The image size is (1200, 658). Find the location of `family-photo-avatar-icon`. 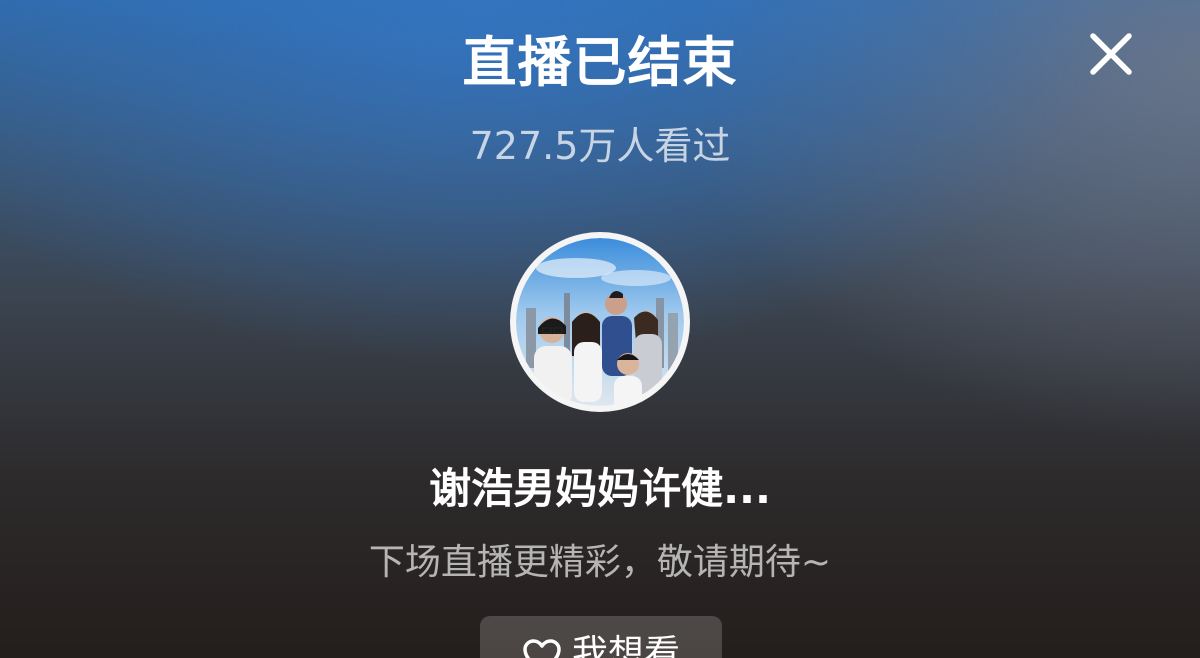

family-photo-avatar-icon is located at coordinates (600, 322).